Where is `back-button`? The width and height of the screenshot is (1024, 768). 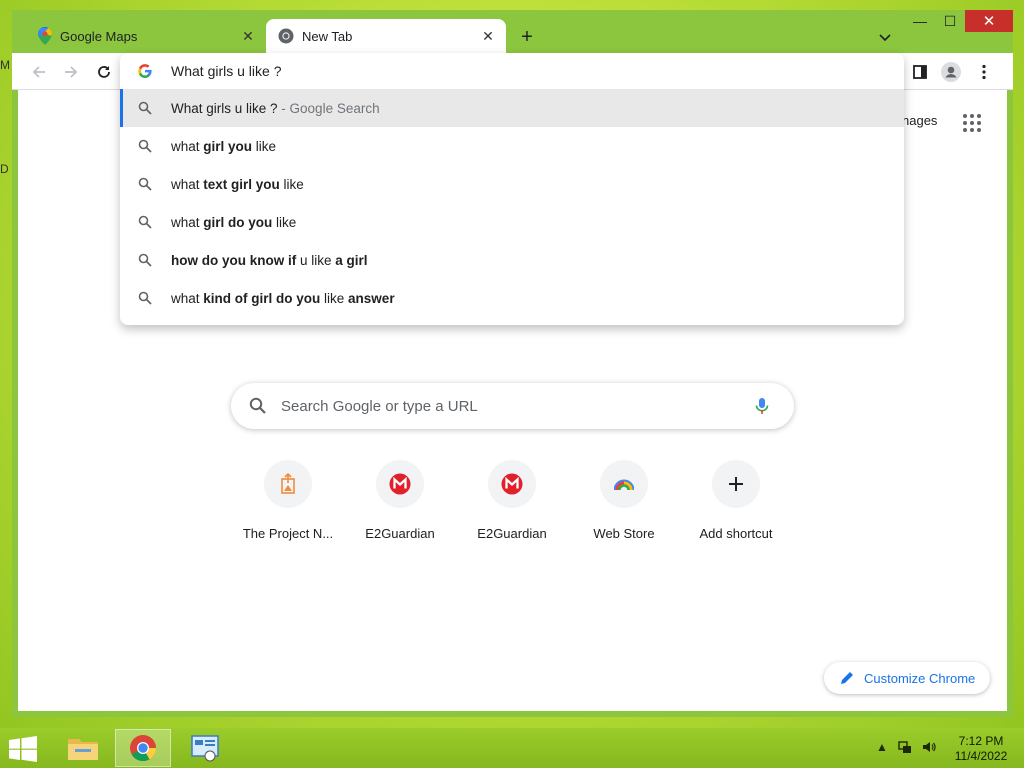 back-button is located at coordinates (39, 72).